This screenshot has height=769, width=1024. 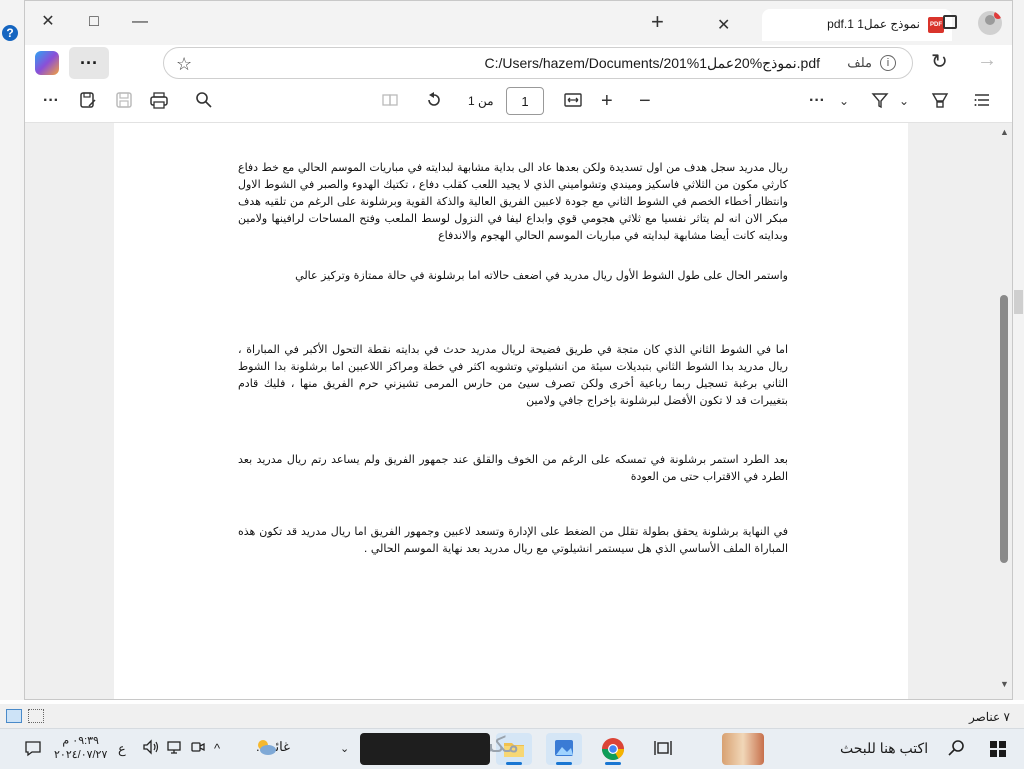 I want to click on close-icon: ✕, so click(x=48, y=21).